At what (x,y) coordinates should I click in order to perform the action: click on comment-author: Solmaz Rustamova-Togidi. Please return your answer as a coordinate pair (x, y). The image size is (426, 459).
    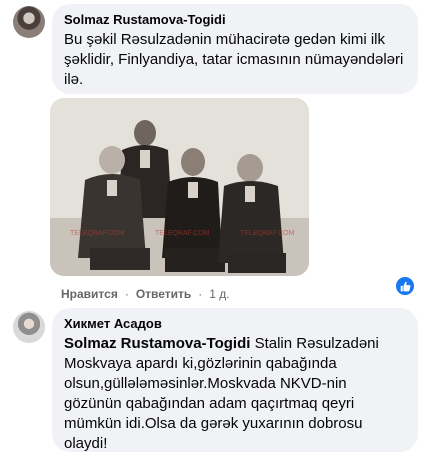
    Looking at the image, I should click on (235, 20).